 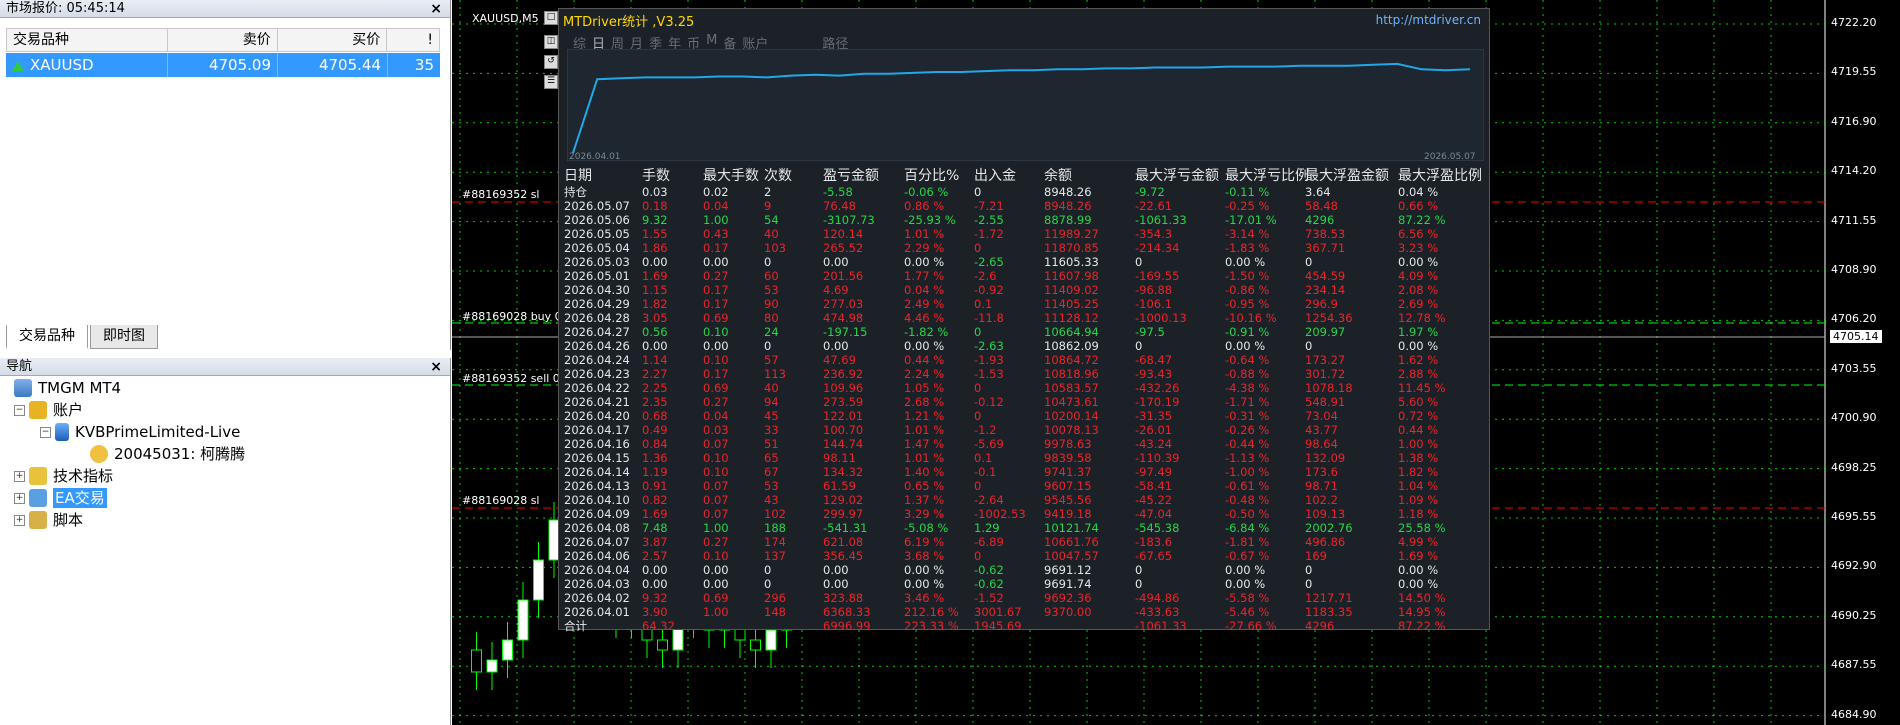 What do you see at coordinates (716, 276) in the screenshot?
I see `stats-cell: 0.27` at bounding box center [716, 276].